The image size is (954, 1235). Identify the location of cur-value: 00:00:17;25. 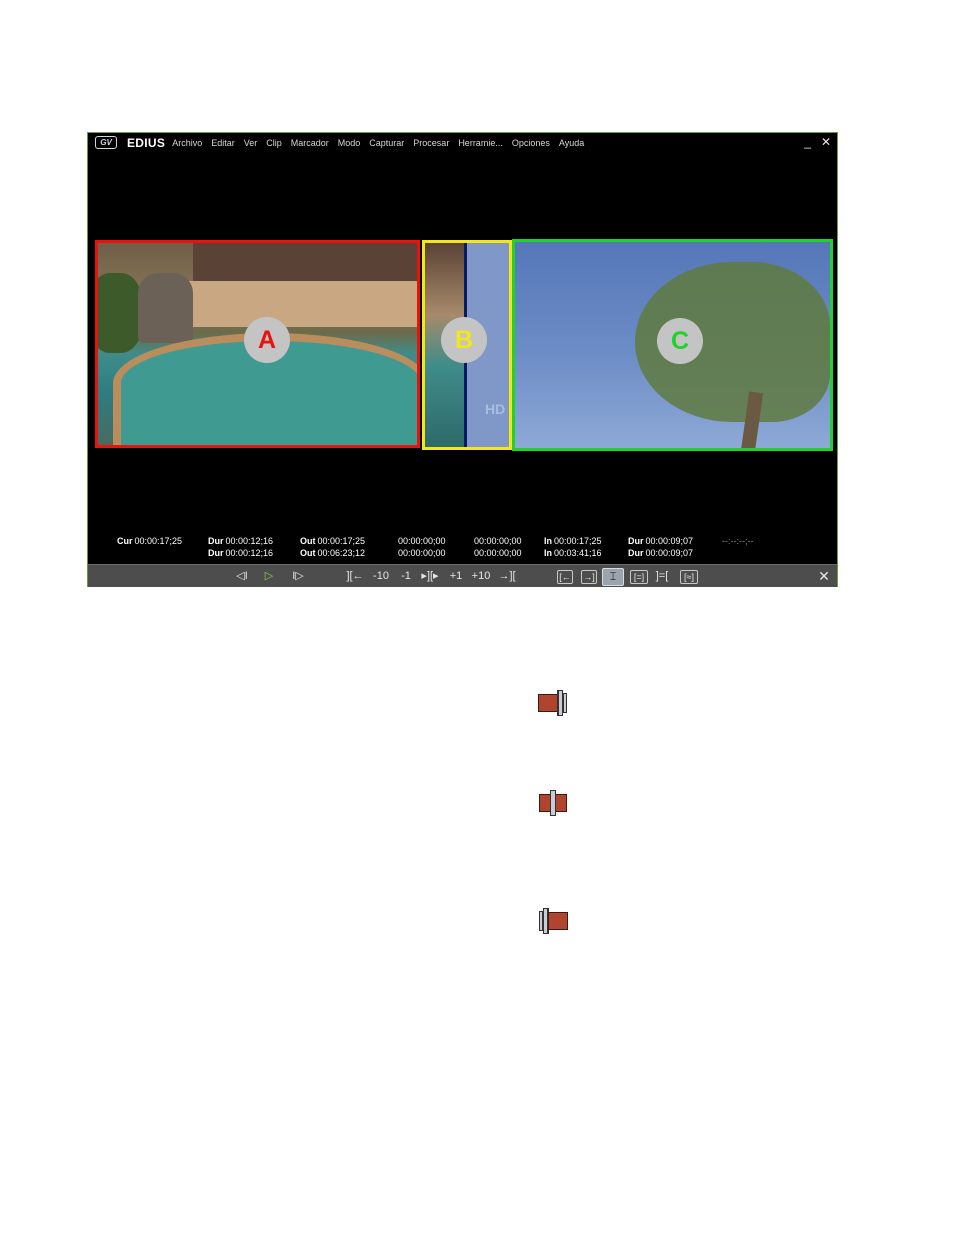
(158, 541).